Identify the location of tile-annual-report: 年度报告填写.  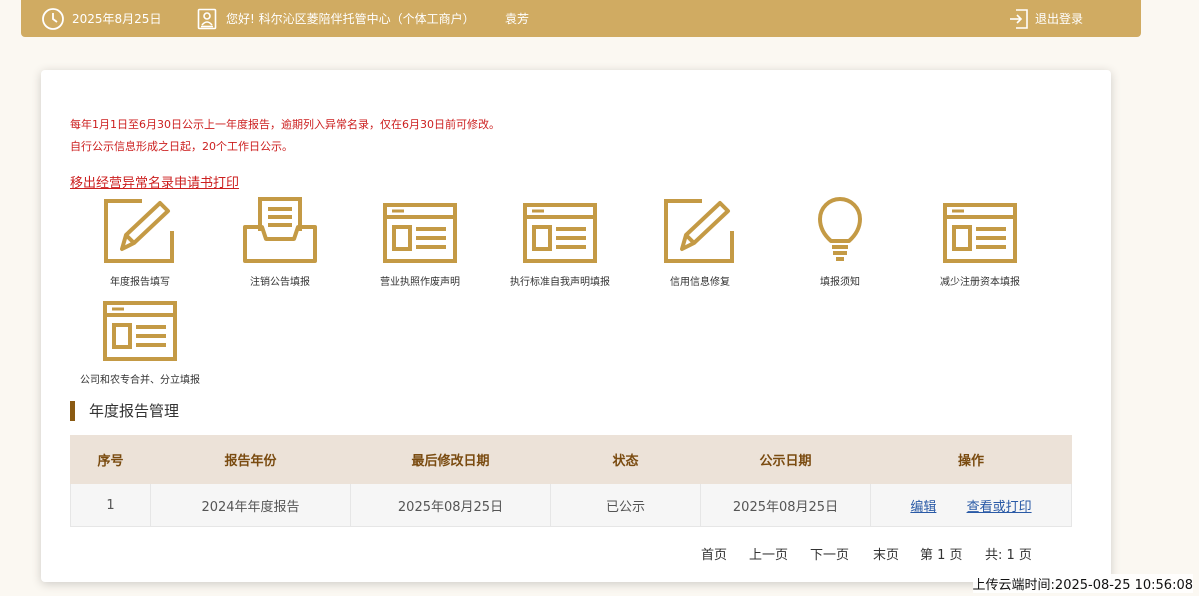
(140, 242).